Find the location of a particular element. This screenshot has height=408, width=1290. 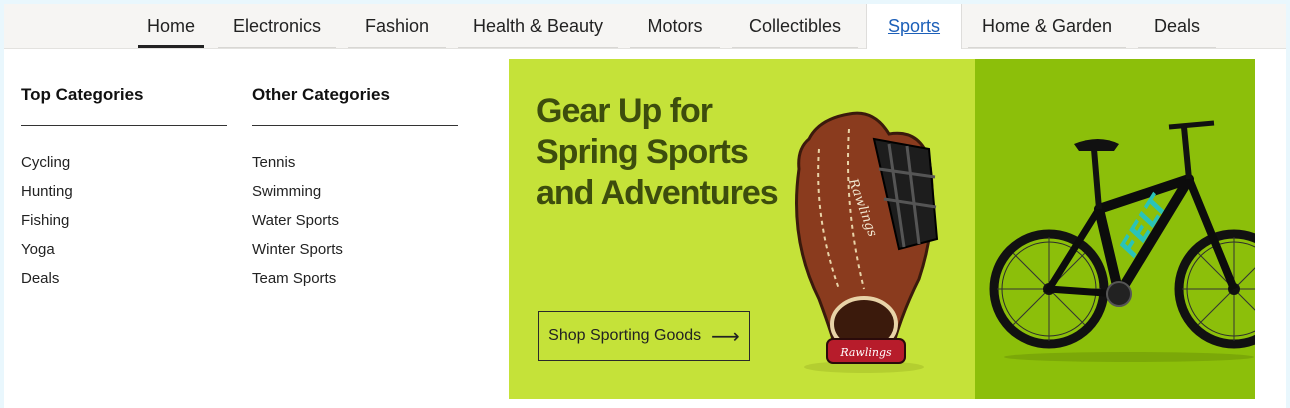

category-link-fishing: Fishing is located at coordinates (124, 220).